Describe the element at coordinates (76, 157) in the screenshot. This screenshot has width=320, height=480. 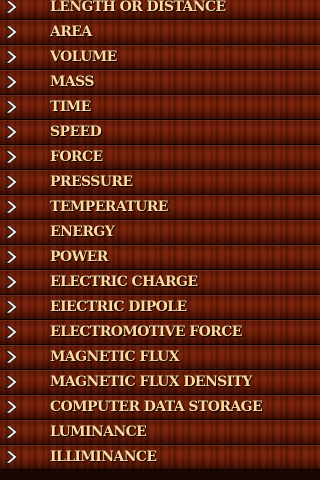
I see `list-item-label: FORCE` at that location.